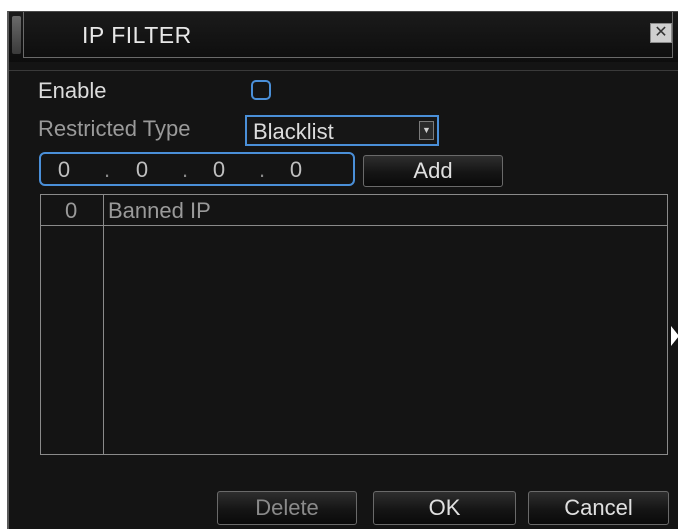 This screenshot has height=529, width=678. What do you see at coordinates (354, 225) in the screenshot?
I see `header-divider` at bounding box center [354, 225].